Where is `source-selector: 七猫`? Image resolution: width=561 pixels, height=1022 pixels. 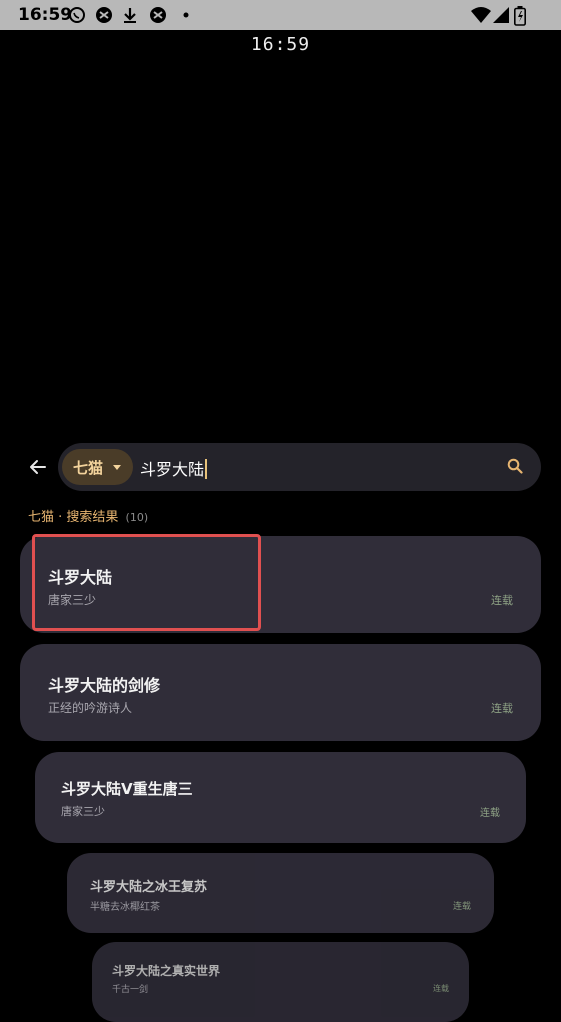
source-selector: 七猫 is located at coordinates (97, 467).